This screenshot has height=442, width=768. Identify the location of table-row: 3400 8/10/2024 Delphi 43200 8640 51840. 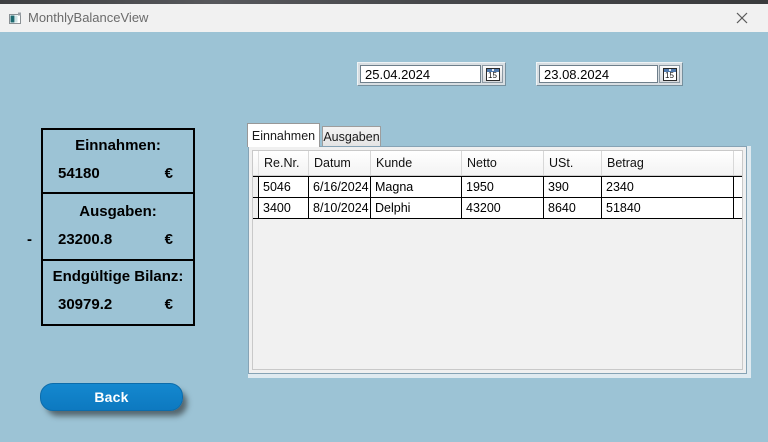
(497, 208).